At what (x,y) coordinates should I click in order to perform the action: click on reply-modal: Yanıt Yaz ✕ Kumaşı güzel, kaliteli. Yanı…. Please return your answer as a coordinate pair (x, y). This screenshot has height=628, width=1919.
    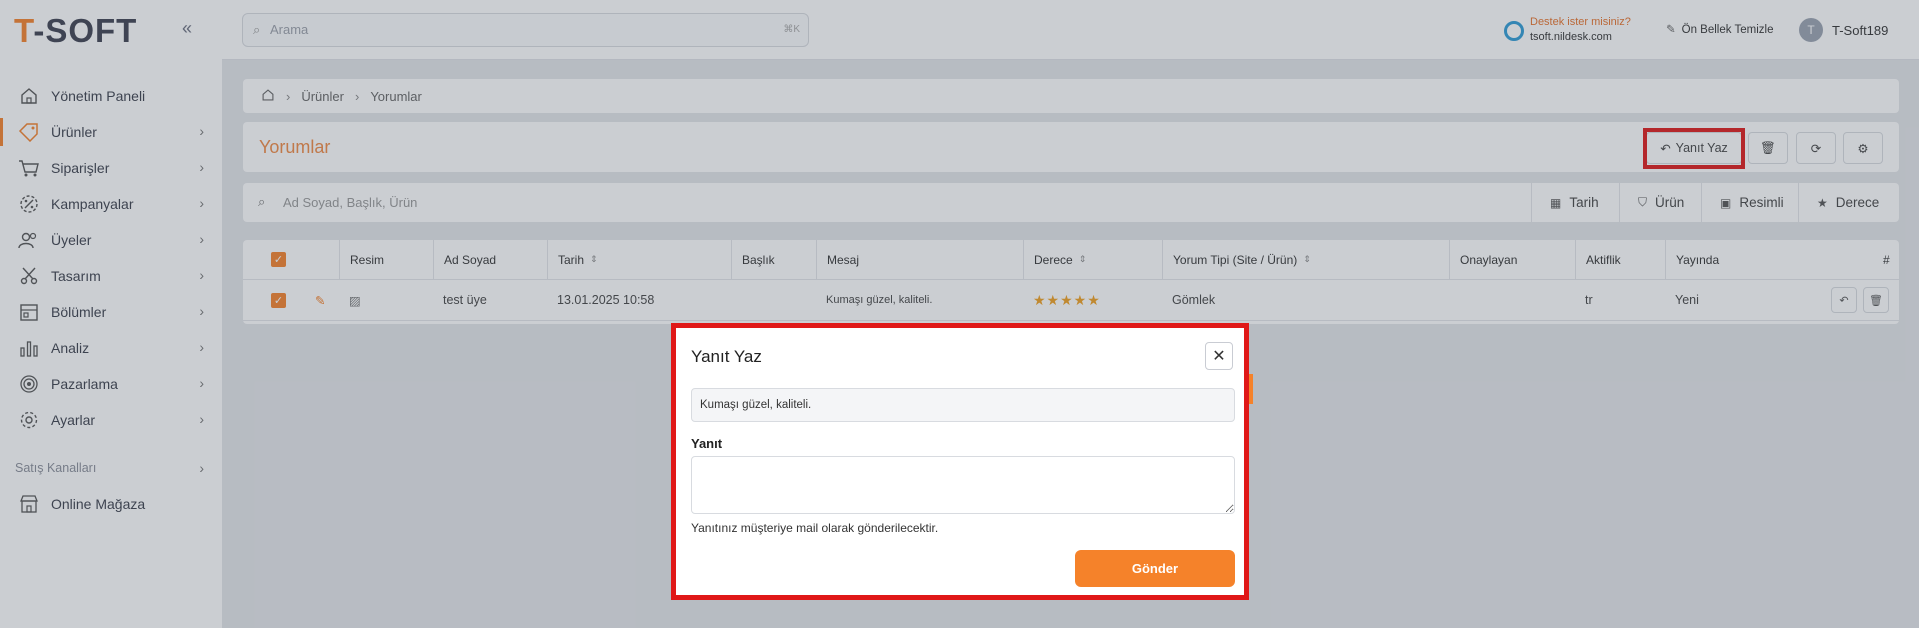
    Looking at the image, I should click on (960, 461).